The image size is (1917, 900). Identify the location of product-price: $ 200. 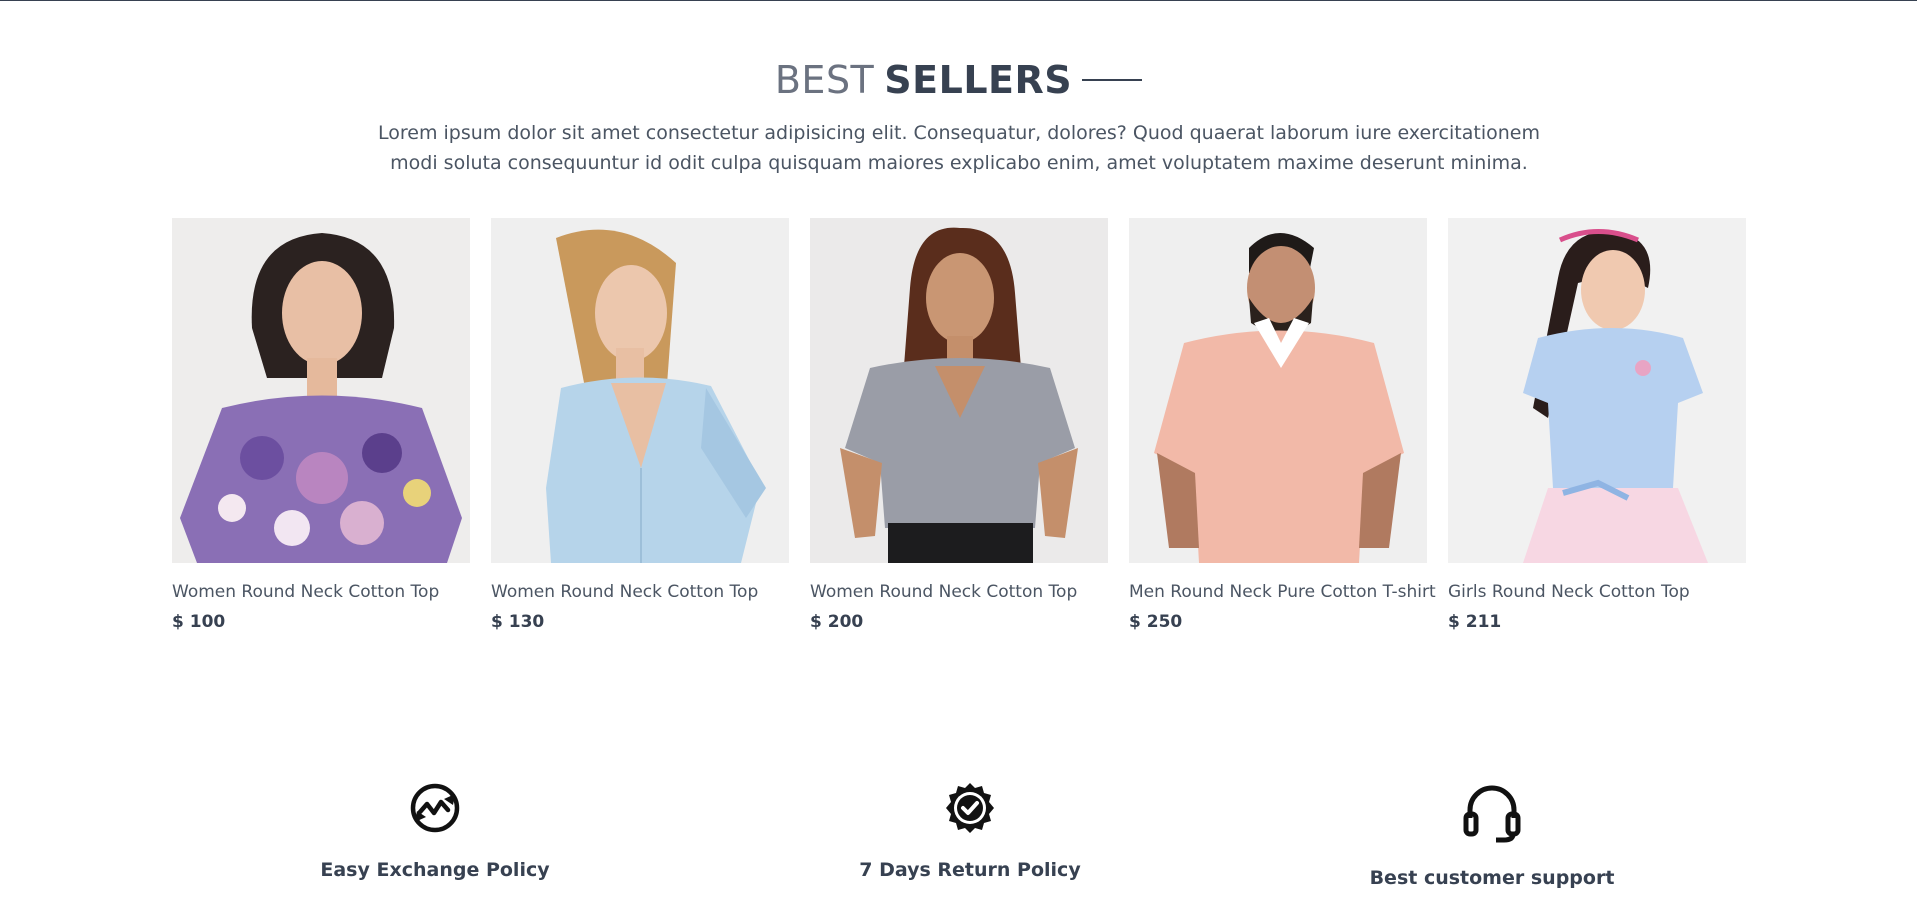
(837, 622).